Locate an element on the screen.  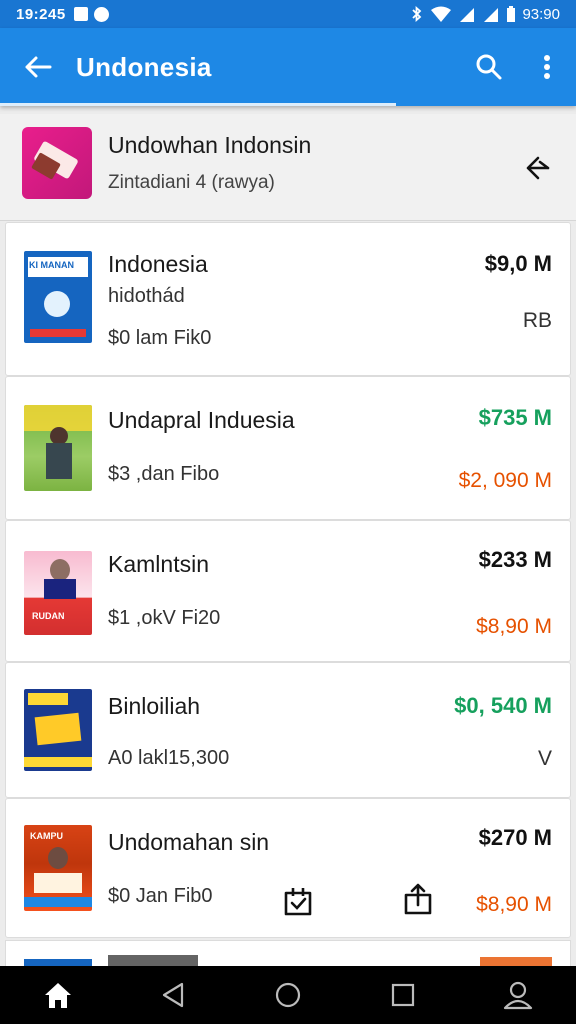
item-price: $9,0 M is located at coordinates (518, 263).